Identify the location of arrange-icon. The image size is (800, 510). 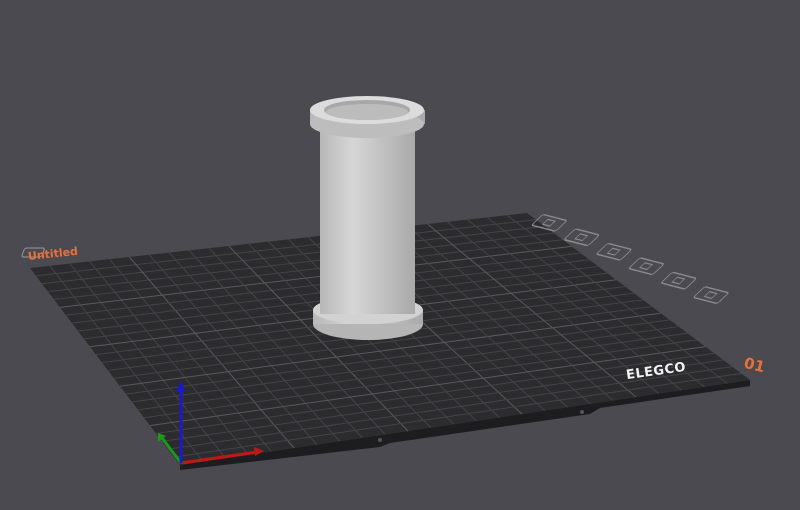
(614, 252).